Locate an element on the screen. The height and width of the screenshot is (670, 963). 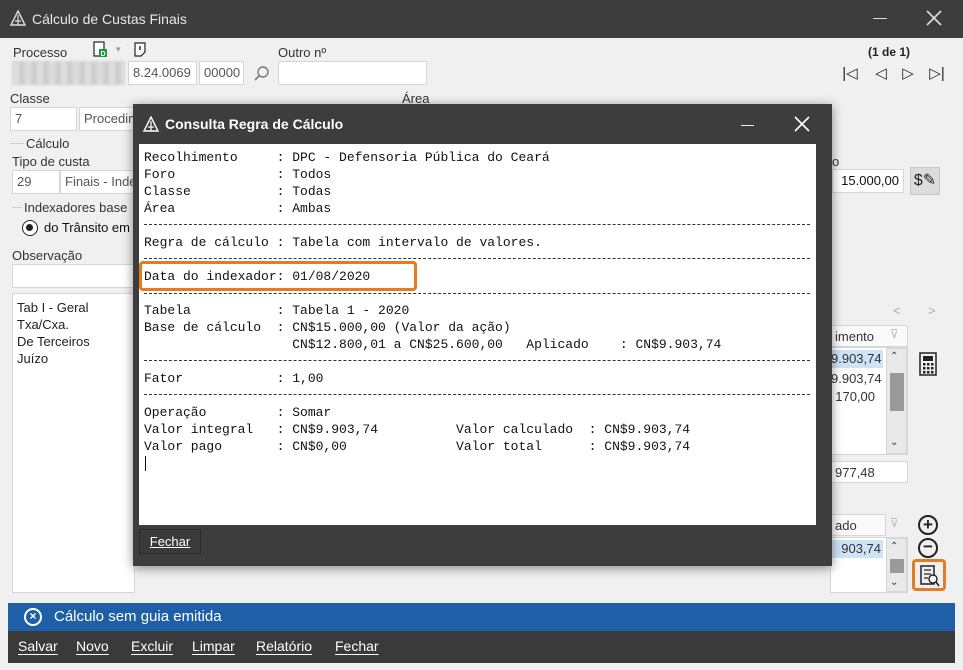
transito-radio is located at coordinates (30, 228).